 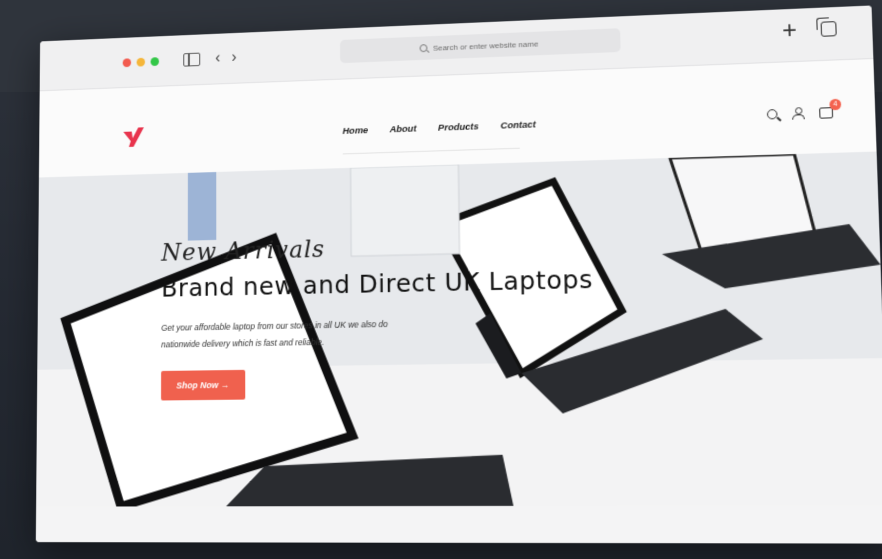 What do you see at coordinates (517, 125) in the screenshot?
I see `nav-contact: Contact` at bounding box center [517, 125].